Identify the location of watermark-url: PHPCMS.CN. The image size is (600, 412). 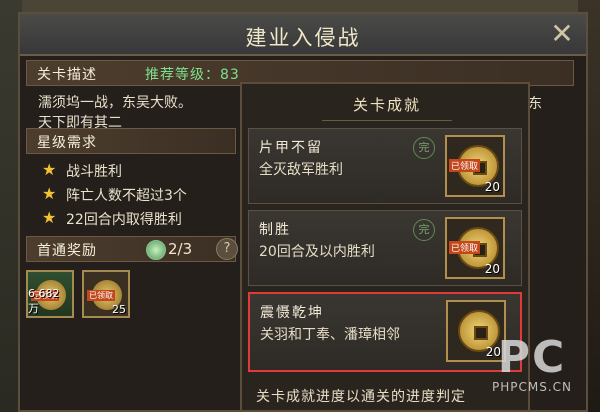
(531, 387).